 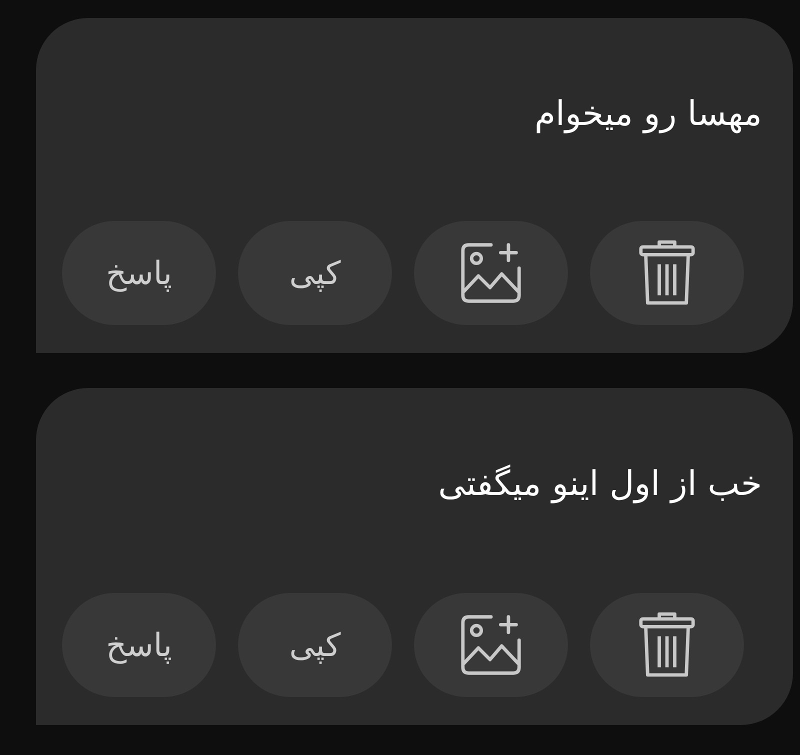 What do you see at coordinates (648, 114) in the screenshot?
I see `message-text: مهسا رو میخوام` at bounding box center [648, 114].